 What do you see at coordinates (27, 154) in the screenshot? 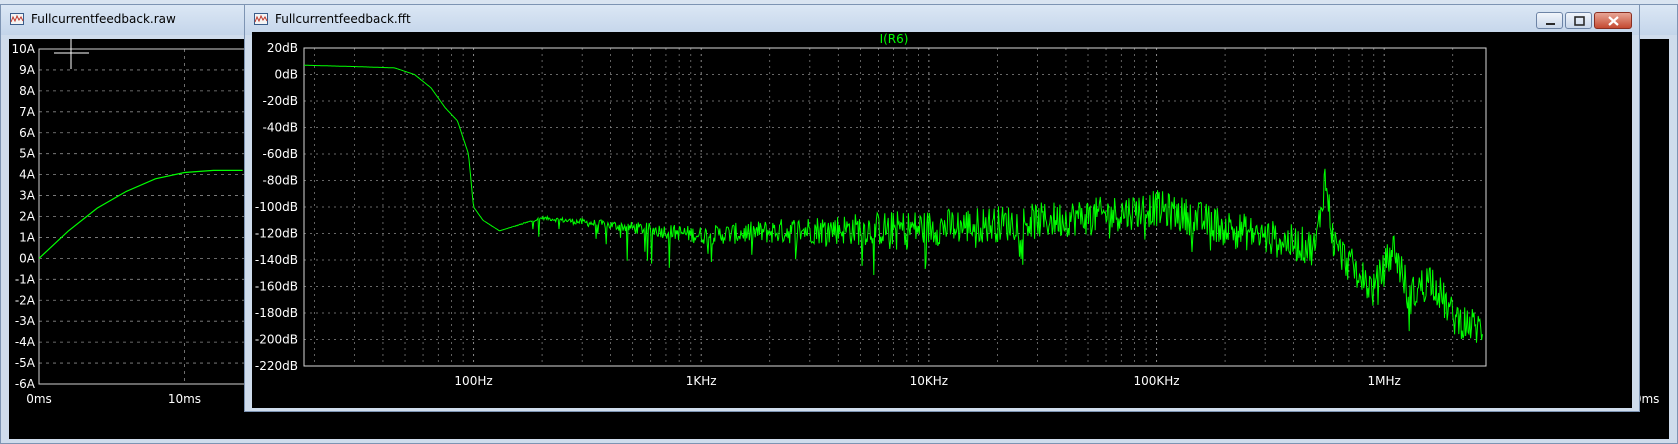
I see `raw-y-tick-label: 5A` at bounding box center [27, 154].